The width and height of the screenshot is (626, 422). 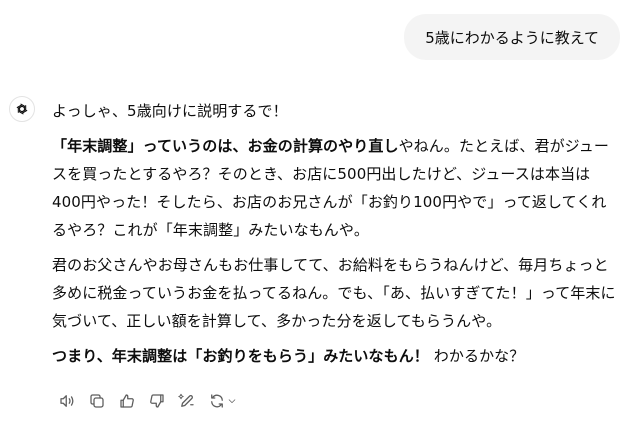 I want to click on read-aloud-icon, so click(x=67, y=401).